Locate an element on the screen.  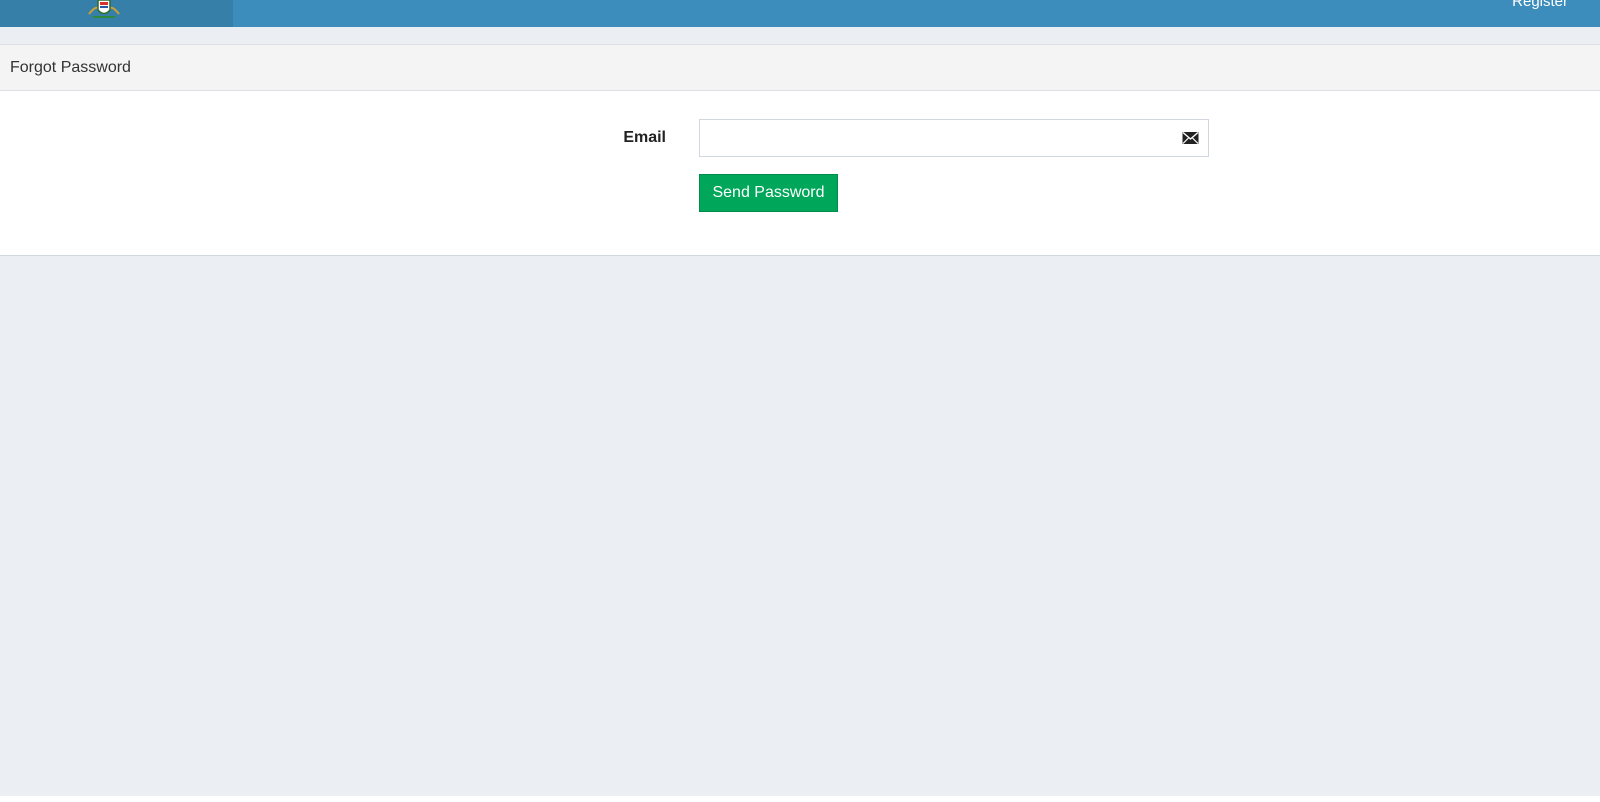
page-title: Forgot Password is located at coordinates (70, 67).